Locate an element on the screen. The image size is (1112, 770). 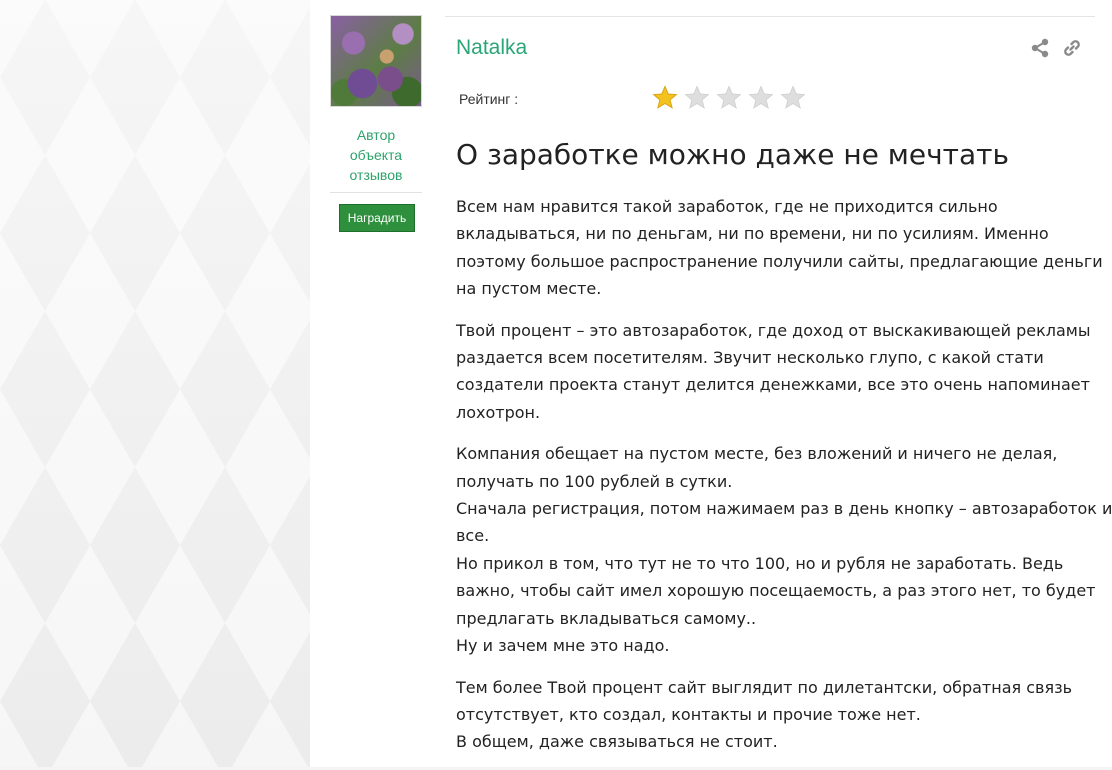
author-role-line: объекта is located at coordinates (376, 155).